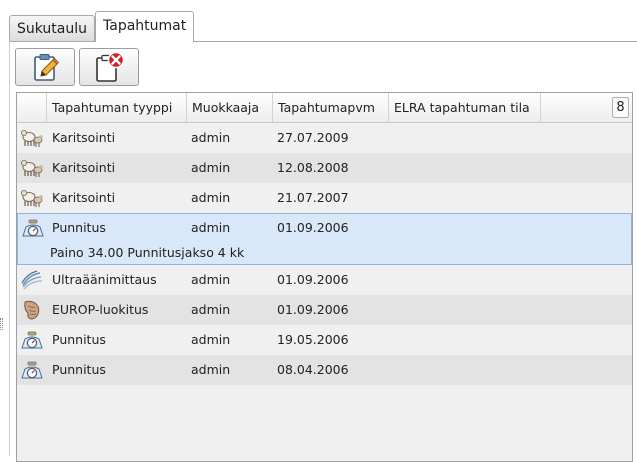 The image size is (637, 462). What do you see at coordinates (117, 107) in the screenshot?
I see `column-header-type: Tapahtuman tyyppi` at bounding box center [117, 107].